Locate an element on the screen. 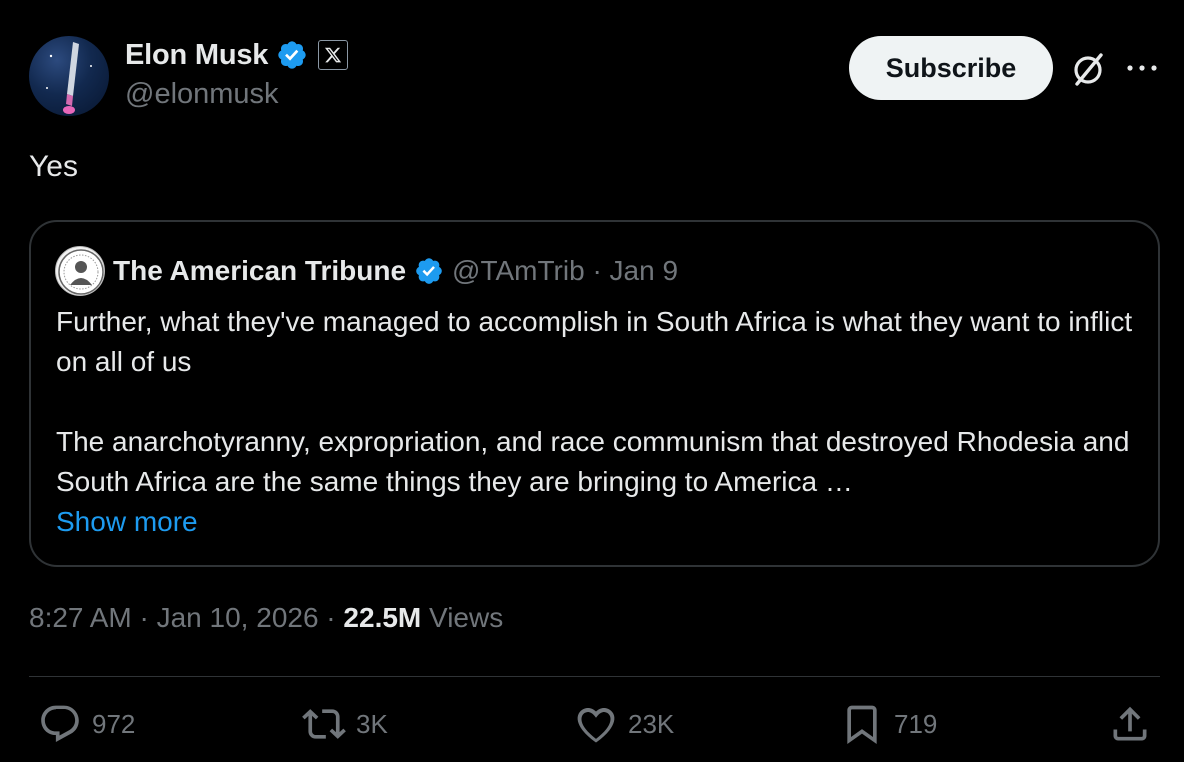  share-button is located at coordinates (1130, 724).